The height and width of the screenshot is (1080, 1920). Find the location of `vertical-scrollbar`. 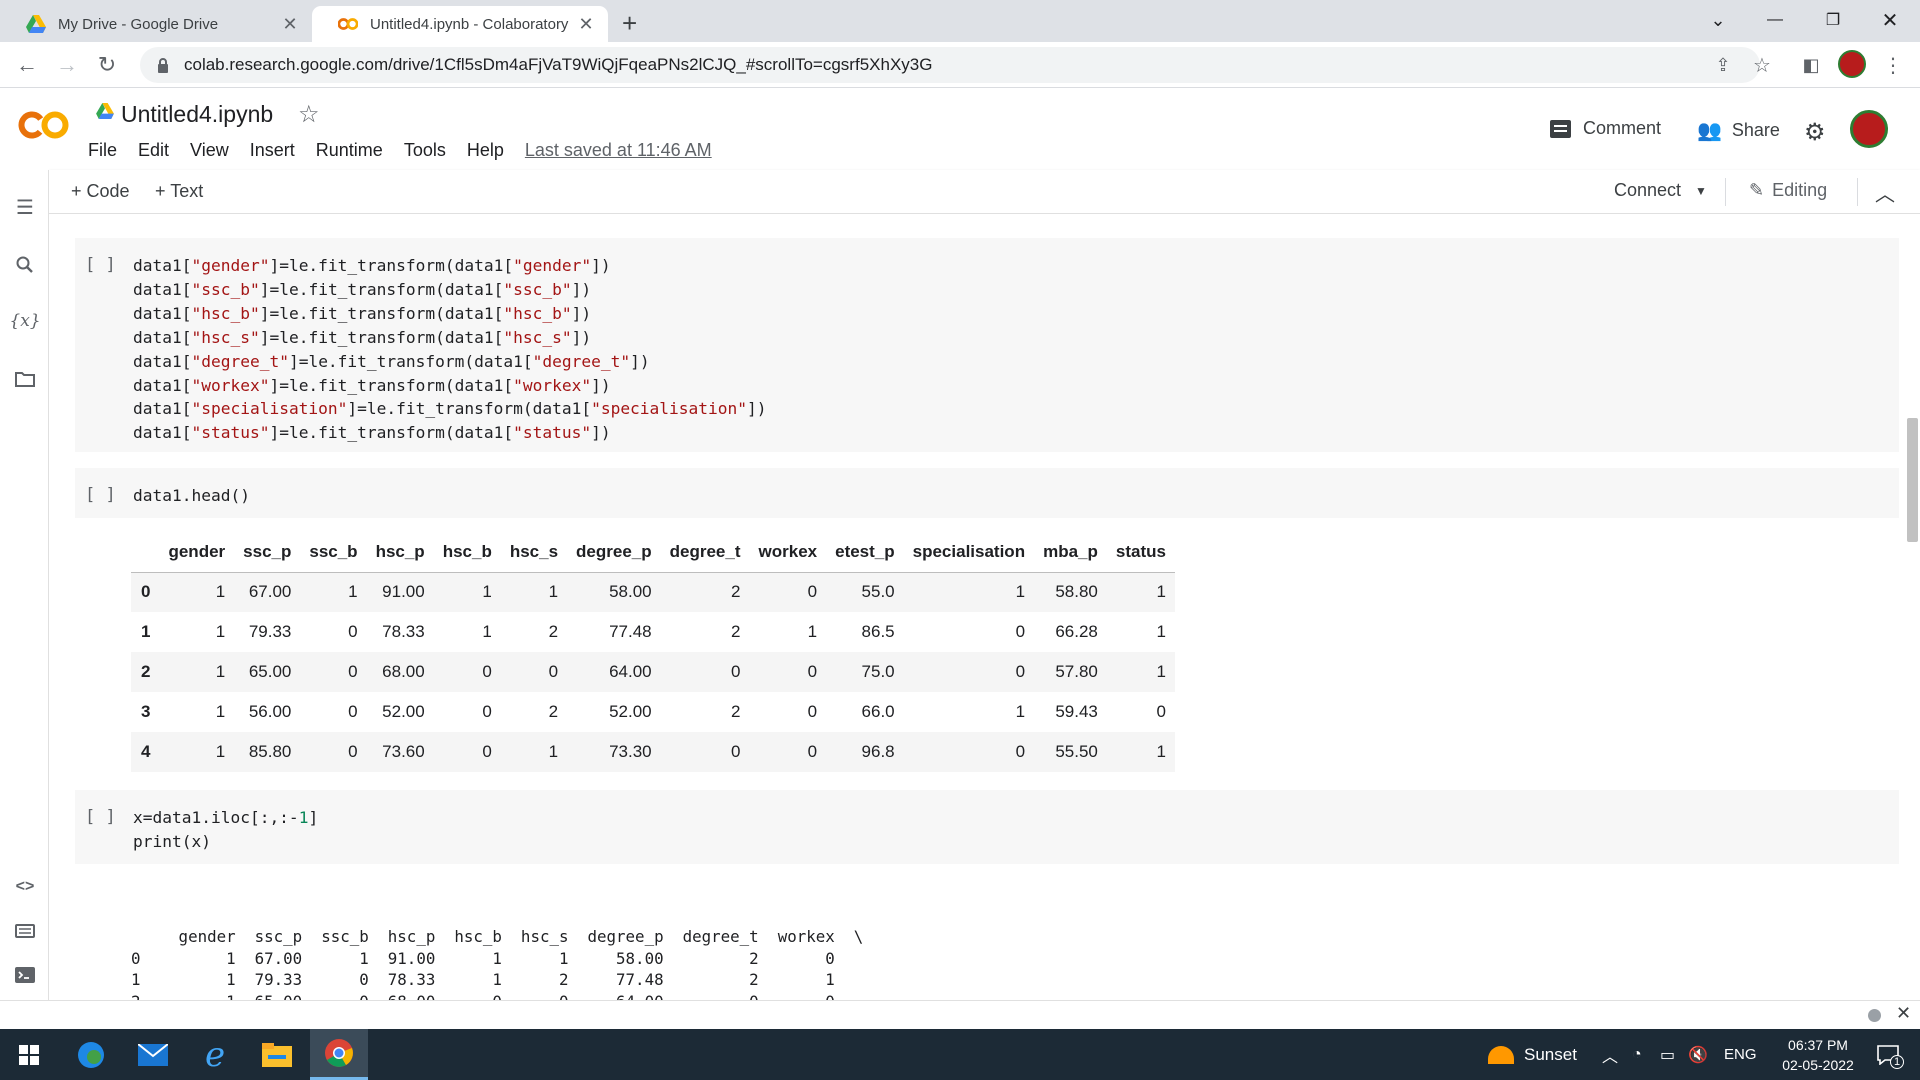

vertical-scrollbar is located at coordinates (1912, 607).